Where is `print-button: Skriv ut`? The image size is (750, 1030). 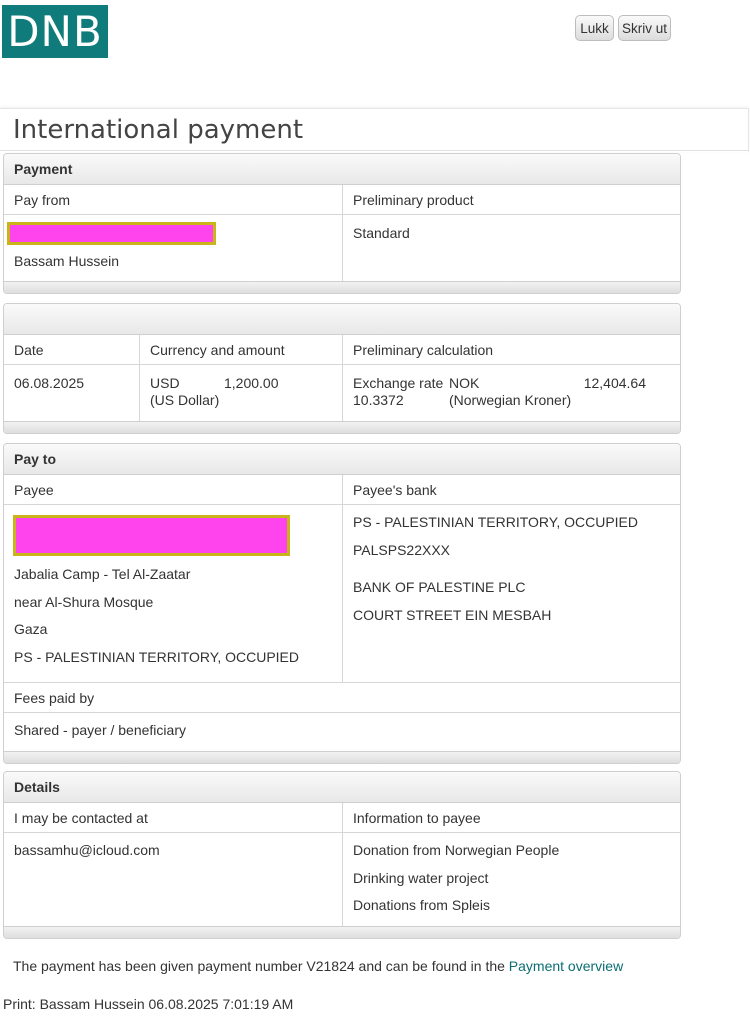 print-button: Skriv ut is located at coordinates (644, 28).